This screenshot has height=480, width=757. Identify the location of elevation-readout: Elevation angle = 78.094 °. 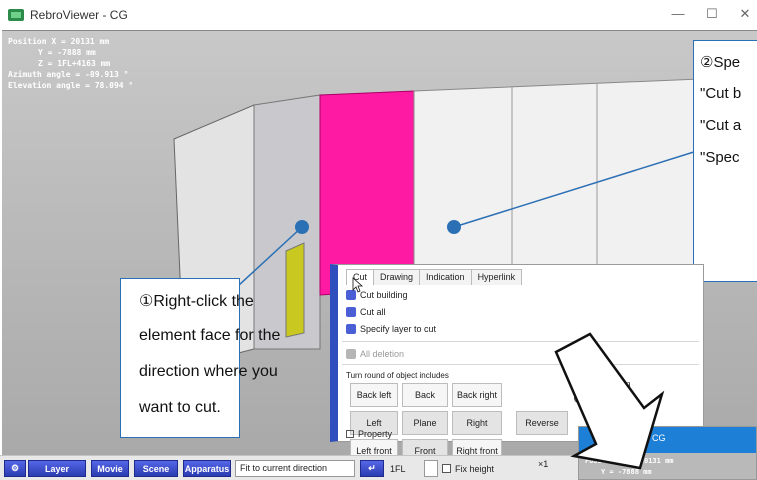
(71, 85).